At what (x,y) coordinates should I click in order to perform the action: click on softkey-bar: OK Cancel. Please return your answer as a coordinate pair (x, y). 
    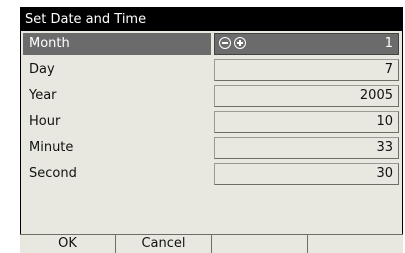
    Looking at the image, I should click on (211, 243).